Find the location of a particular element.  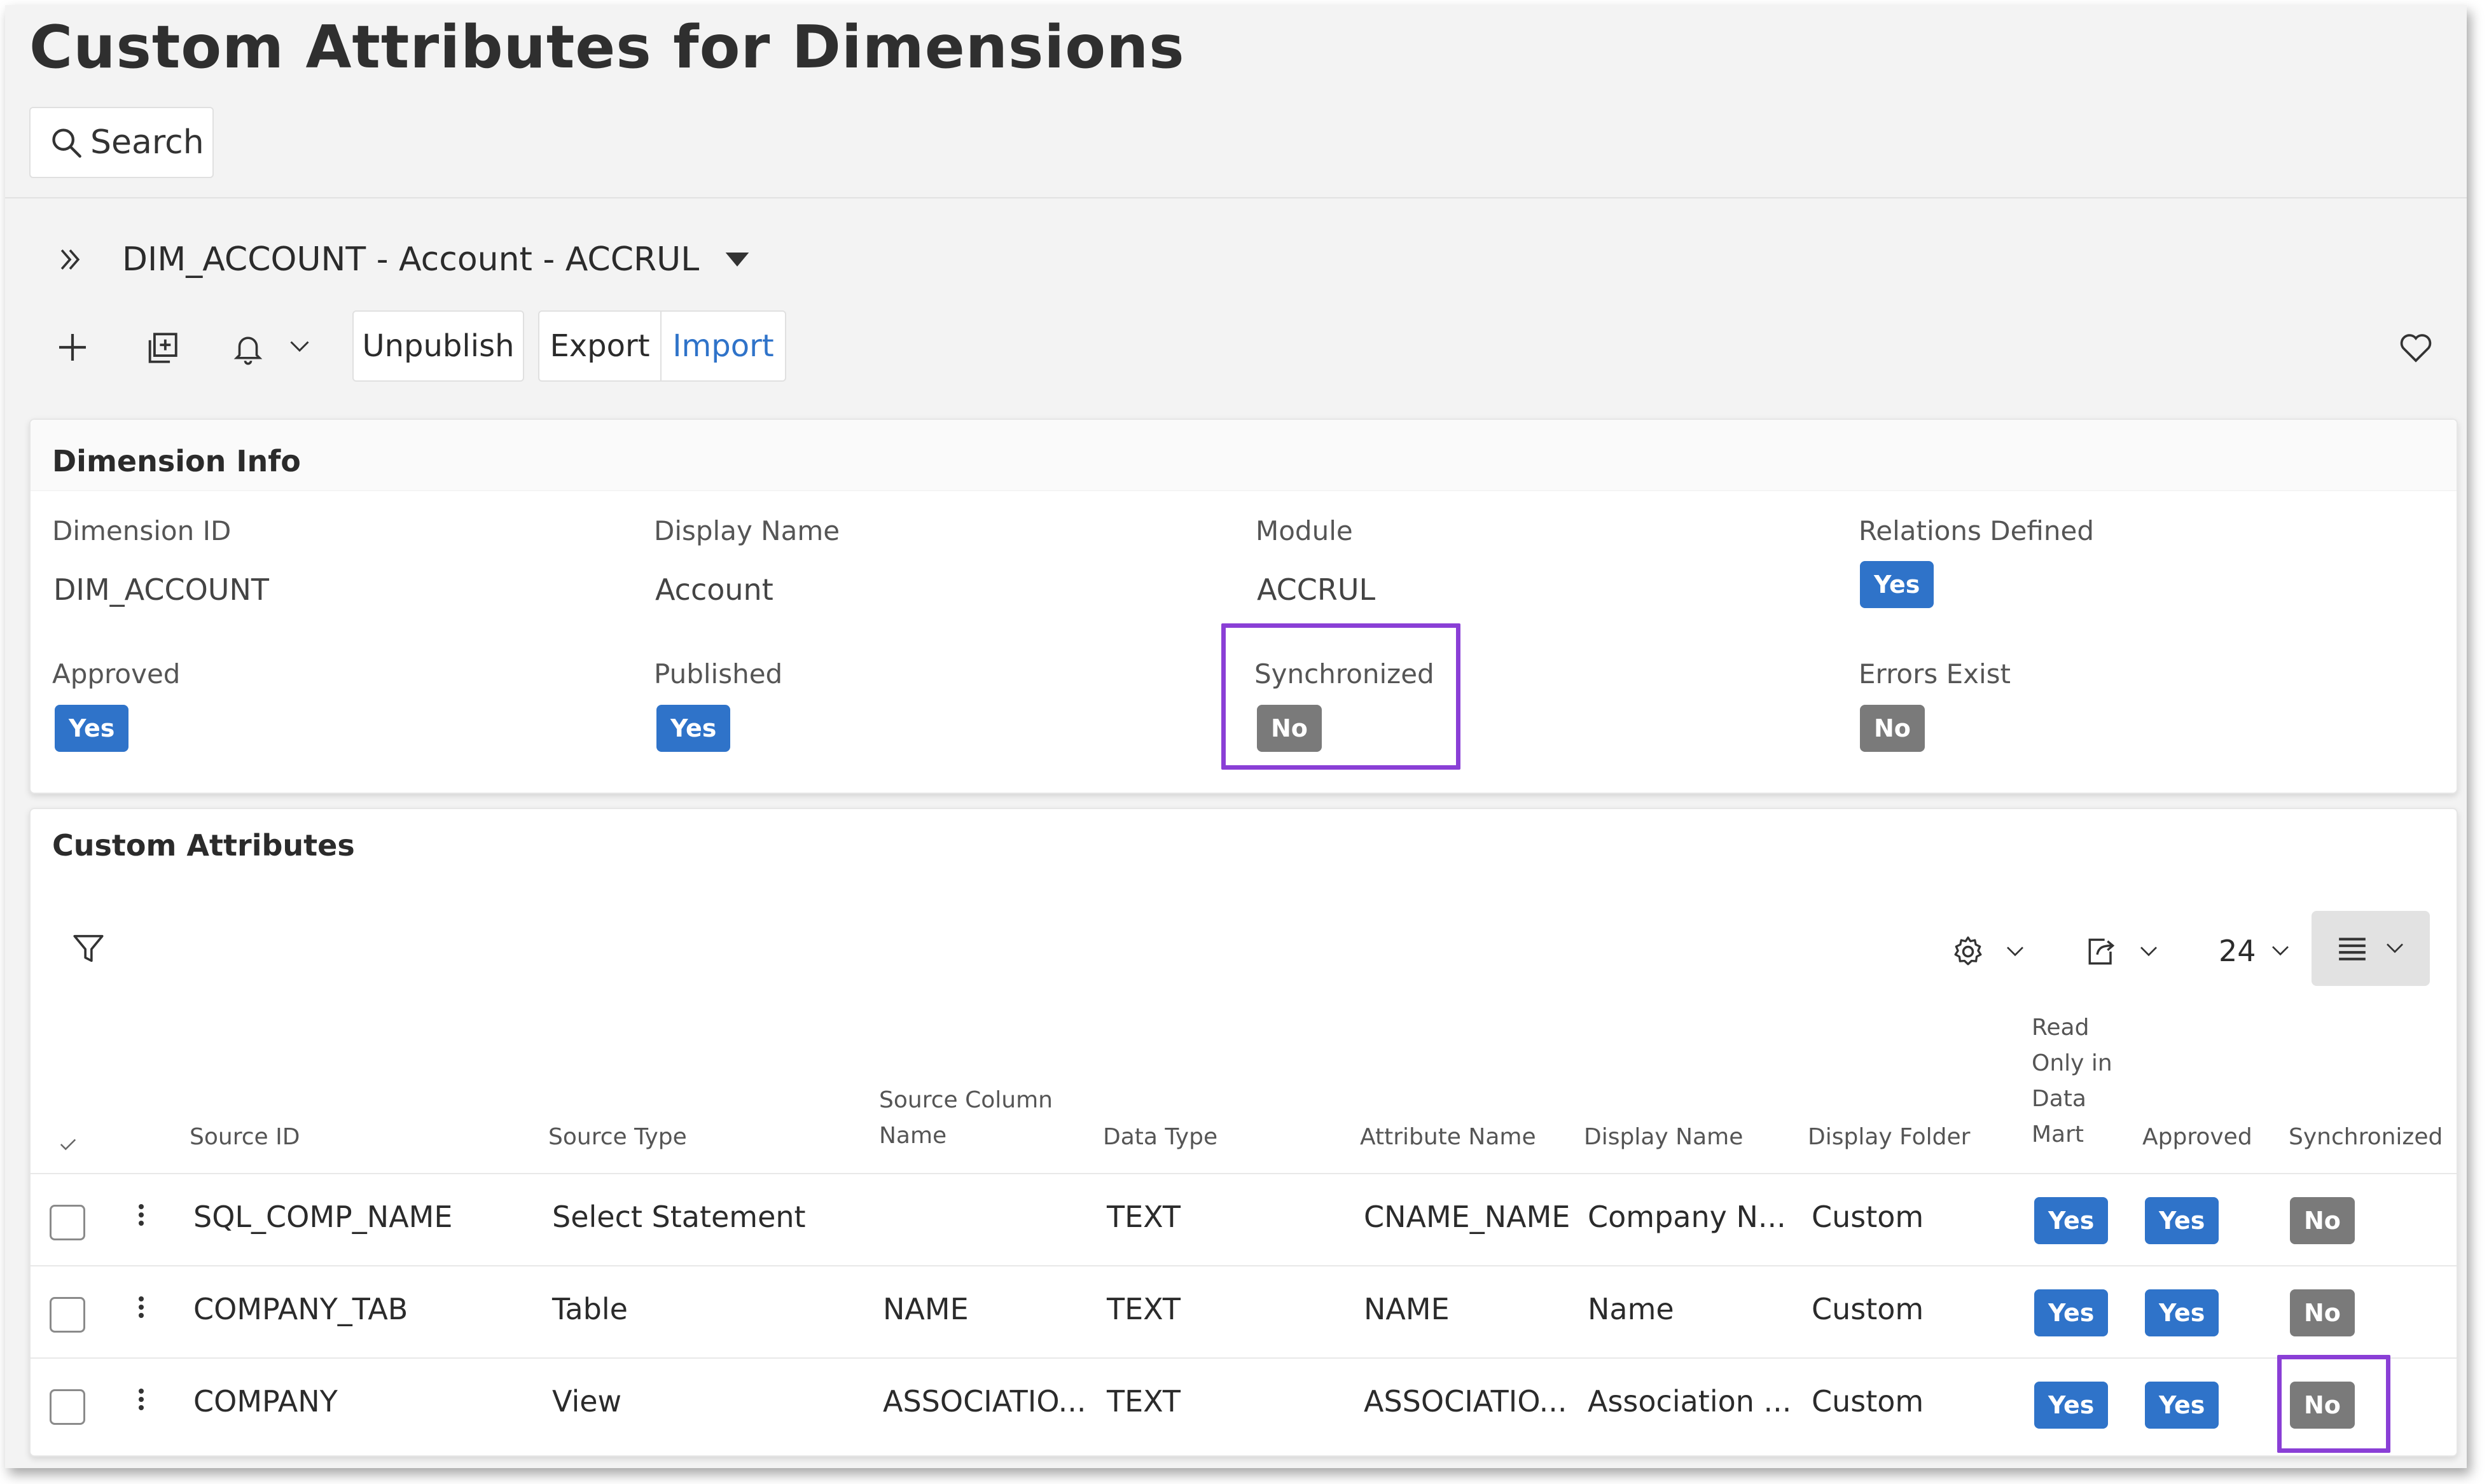

col-header-data-type: Data Type is located at coordinates (1160, 1137).